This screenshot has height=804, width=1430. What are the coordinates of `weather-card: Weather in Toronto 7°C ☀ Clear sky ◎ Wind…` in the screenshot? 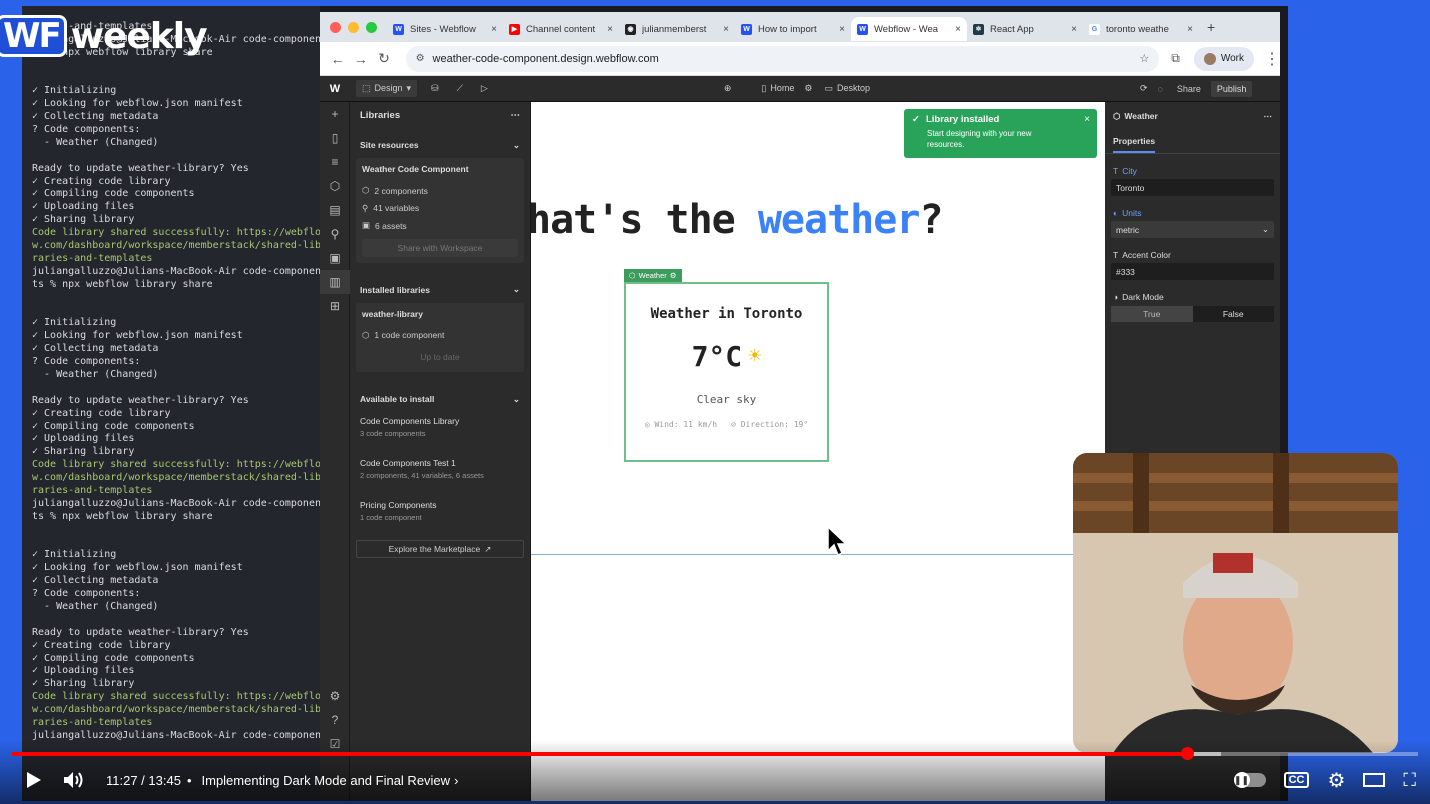 It's located at (726, 372).